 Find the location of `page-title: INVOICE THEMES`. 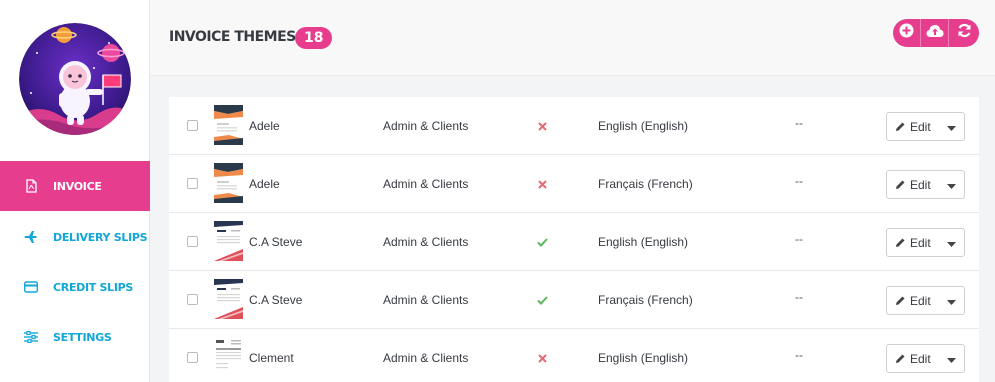

page-title: INVOICE THEMES is located at coordinates (232, 37).